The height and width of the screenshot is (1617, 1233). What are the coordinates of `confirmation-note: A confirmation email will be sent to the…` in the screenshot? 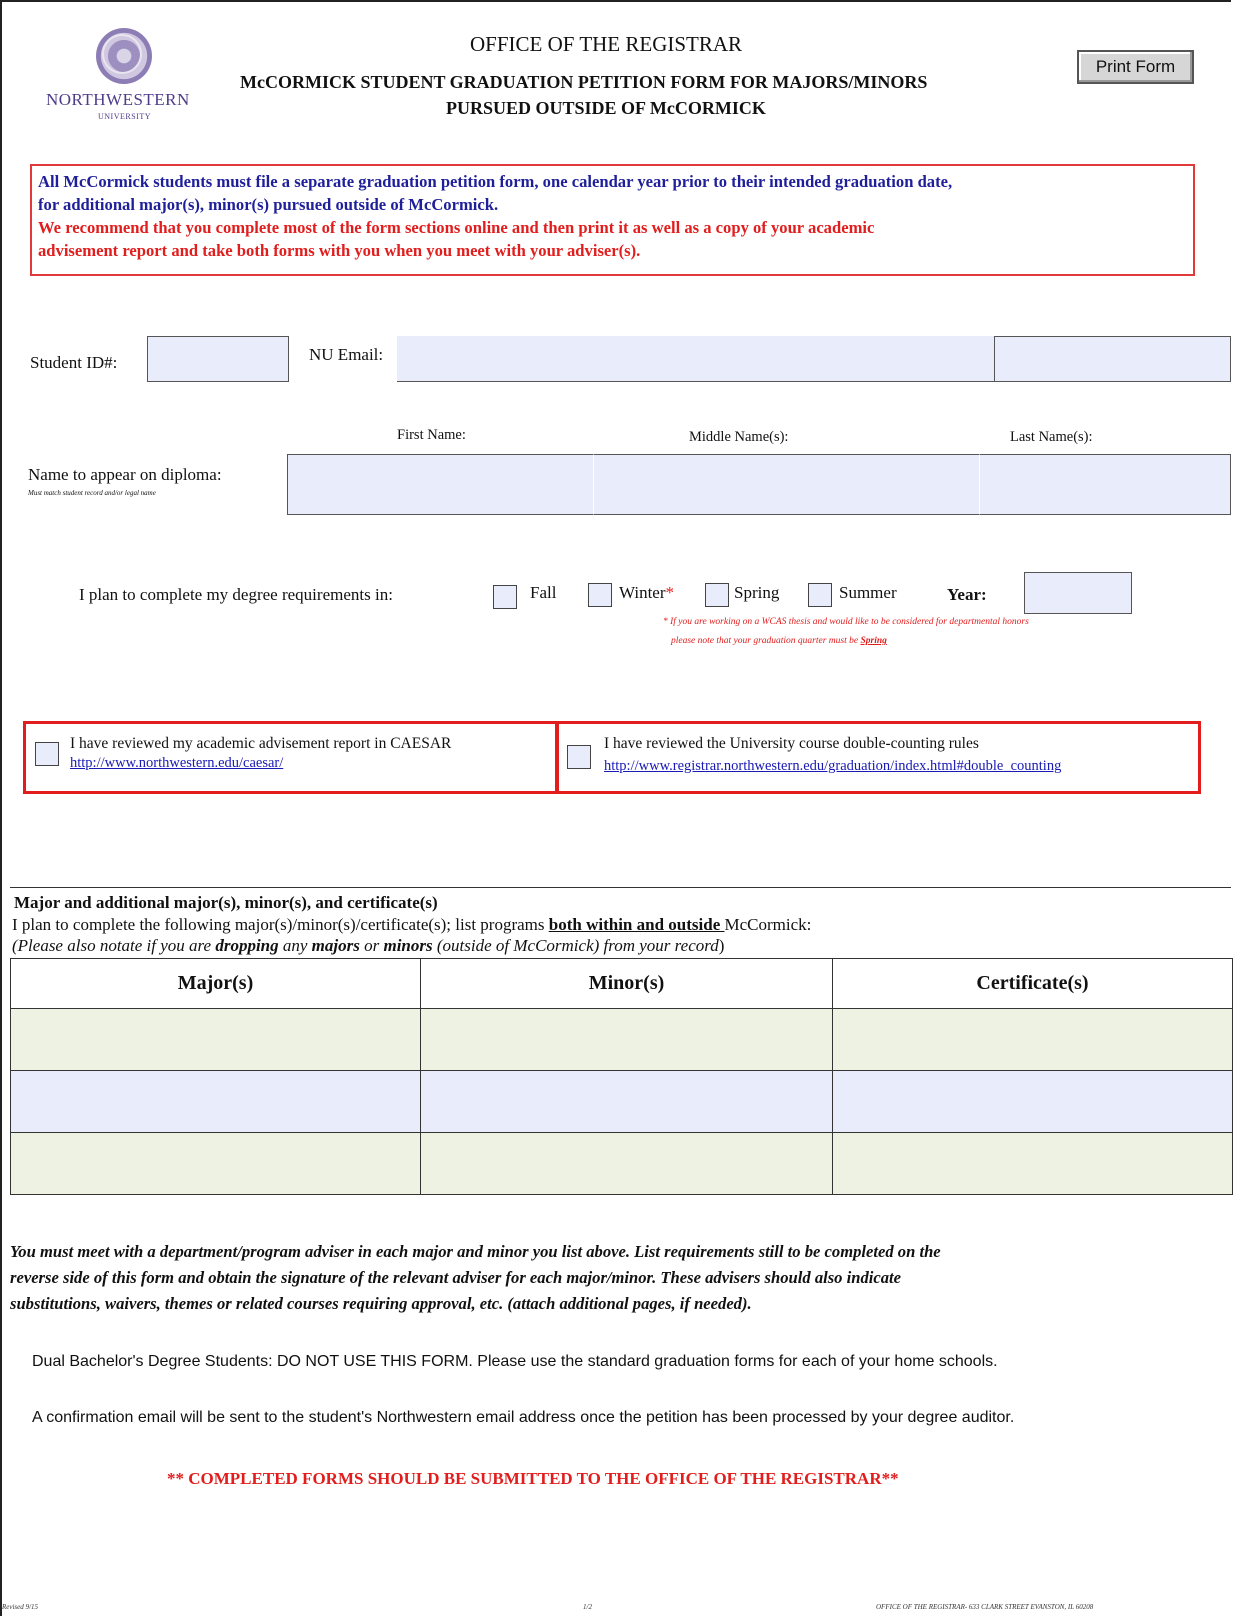 It's located at (523, 1417).